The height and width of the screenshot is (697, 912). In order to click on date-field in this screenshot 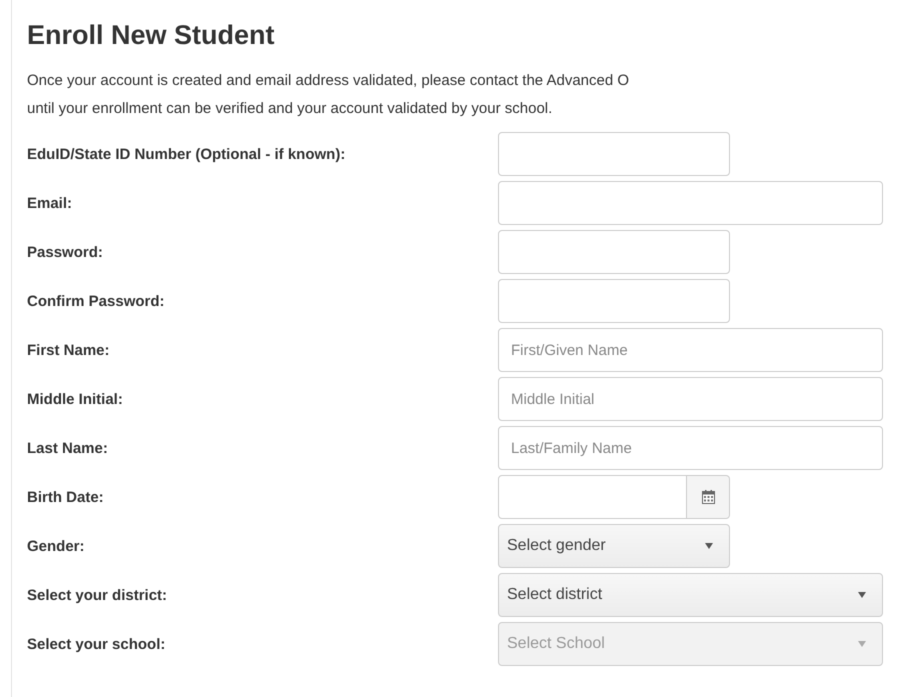, I will do `click(592, 497)`.